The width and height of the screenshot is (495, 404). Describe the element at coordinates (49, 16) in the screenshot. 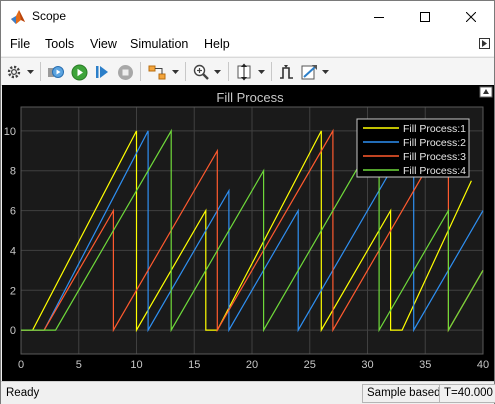

I see `window-title: Scope` at that location.